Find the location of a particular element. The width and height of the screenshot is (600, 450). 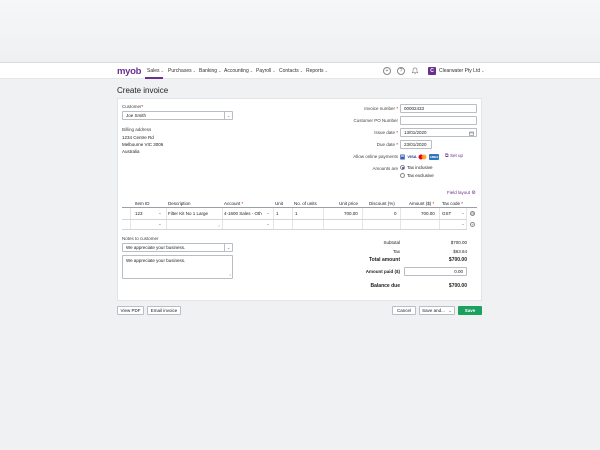

cell-account: 4-1600 Sales - Oth is located at coordinates (243, 213).